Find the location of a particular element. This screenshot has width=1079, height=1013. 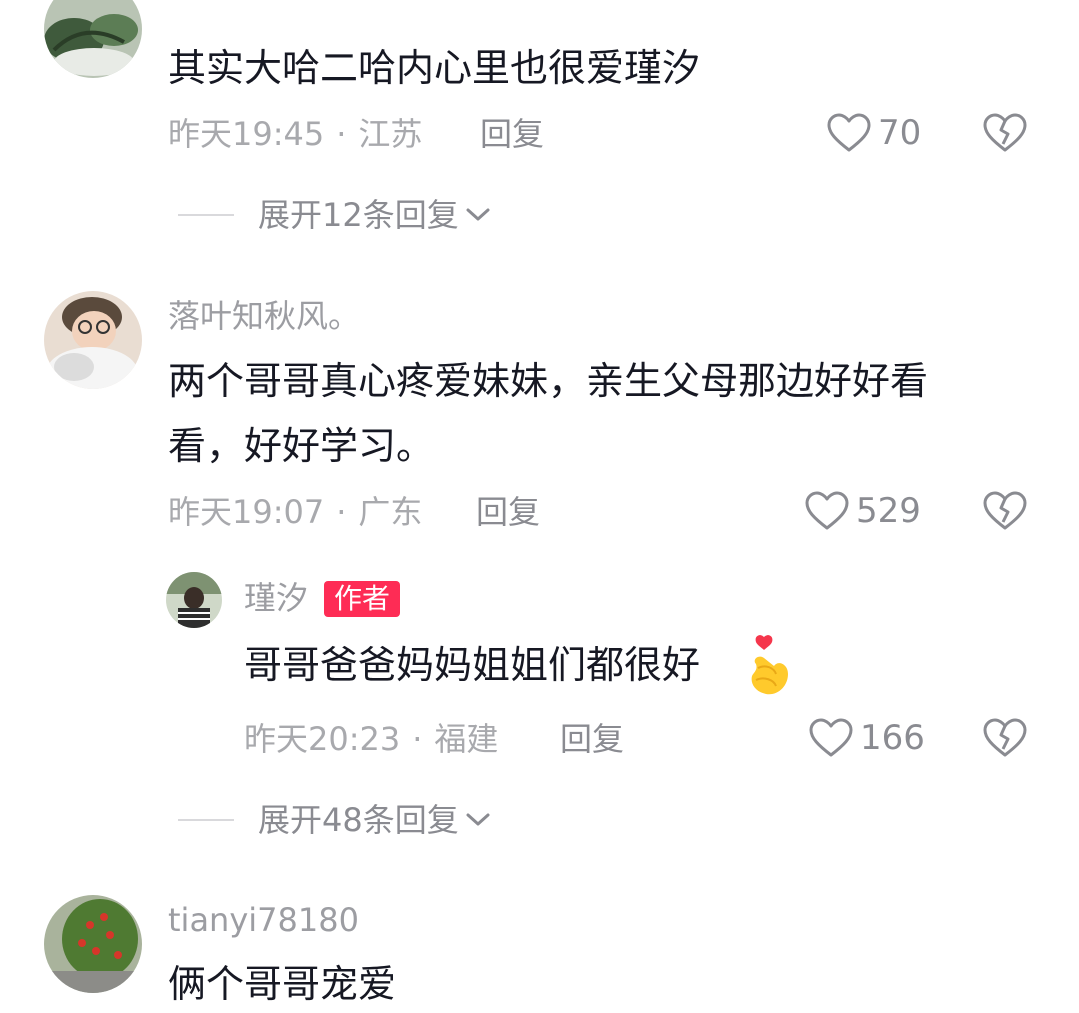

comment-meta: 昨天19:07 · 广东 is located at coordinates (295, 512).